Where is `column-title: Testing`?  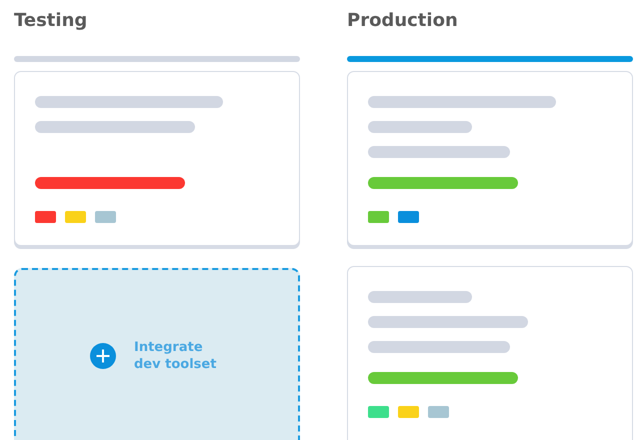 column-title: Testing is located at coordinates (51, 21).